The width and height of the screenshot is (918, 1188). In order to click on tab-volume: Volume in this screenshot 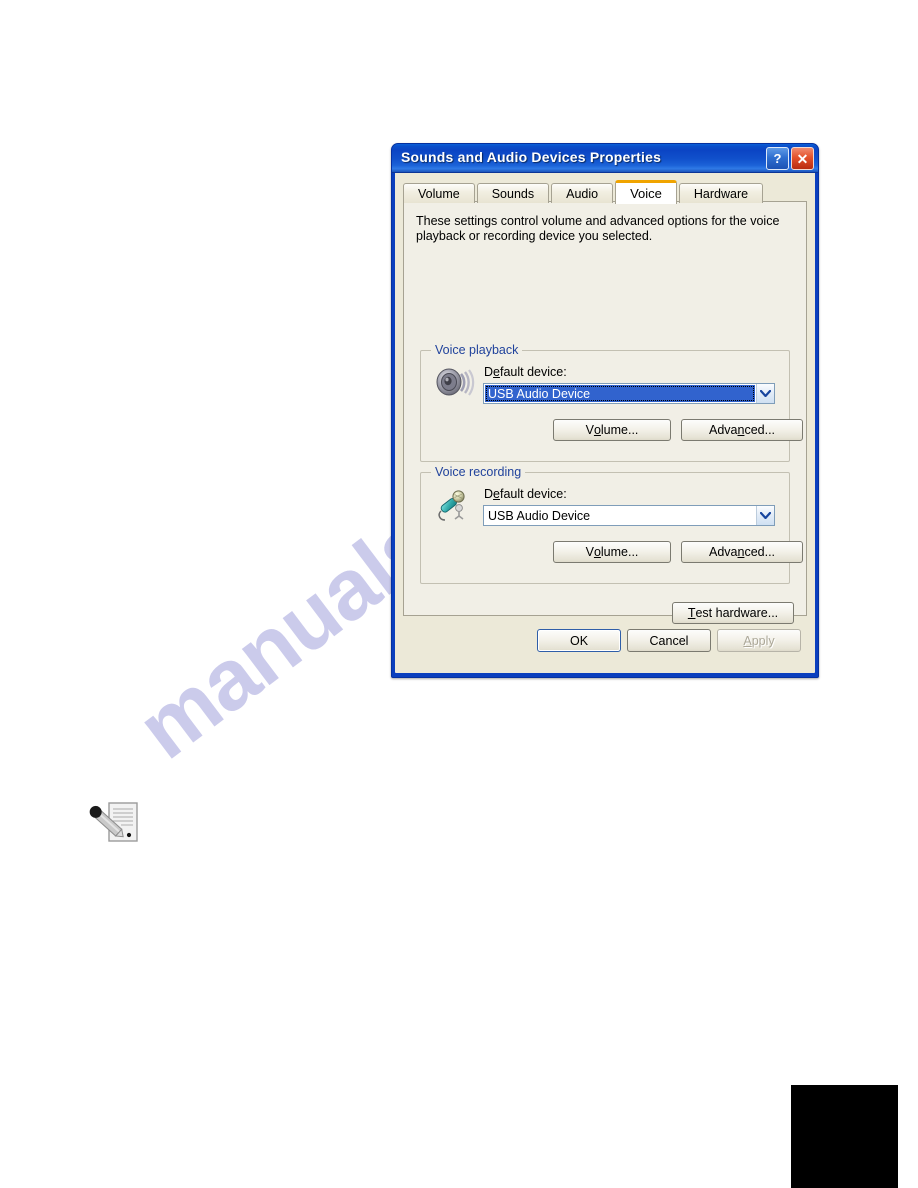, I will do `click(439, 193)`.